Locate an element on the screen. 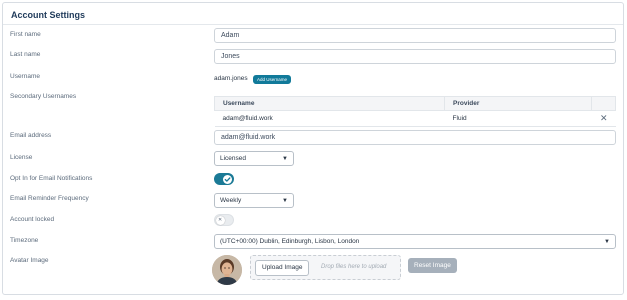  column-header-provider: Provider is located at coordinates (518, 103).